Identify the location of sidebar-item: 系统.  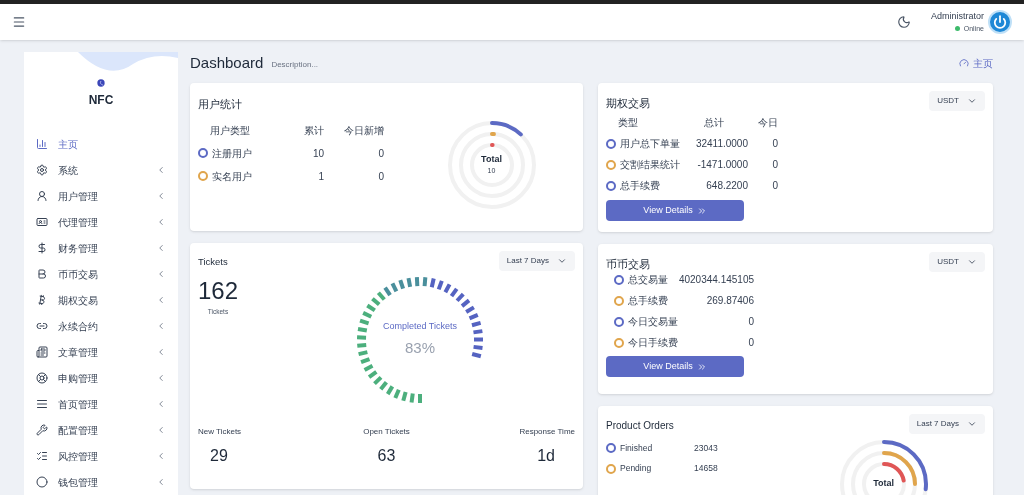
(101, 170).